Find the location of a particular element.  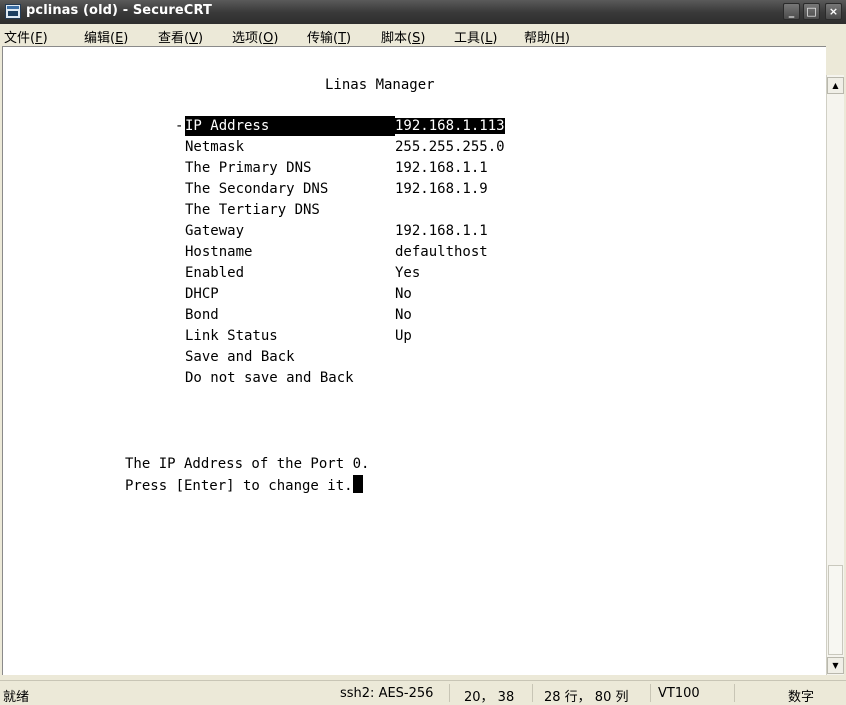

menu-help: 帮助(H) is located at coordinates (547, 36).